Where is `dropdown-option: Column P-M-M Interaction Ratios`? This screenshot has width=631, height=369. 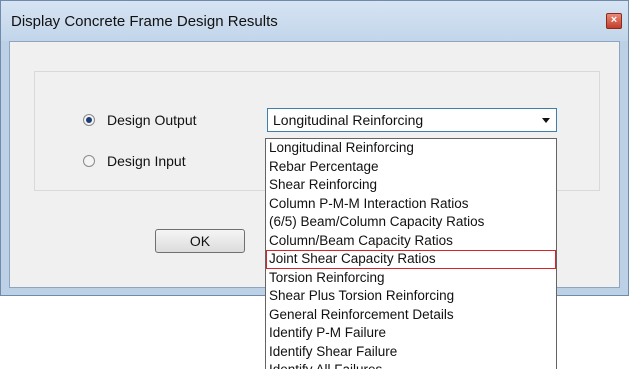
dropdown-option: Column P-M-M Interaction Ratios is located at coordinates (411, 204).